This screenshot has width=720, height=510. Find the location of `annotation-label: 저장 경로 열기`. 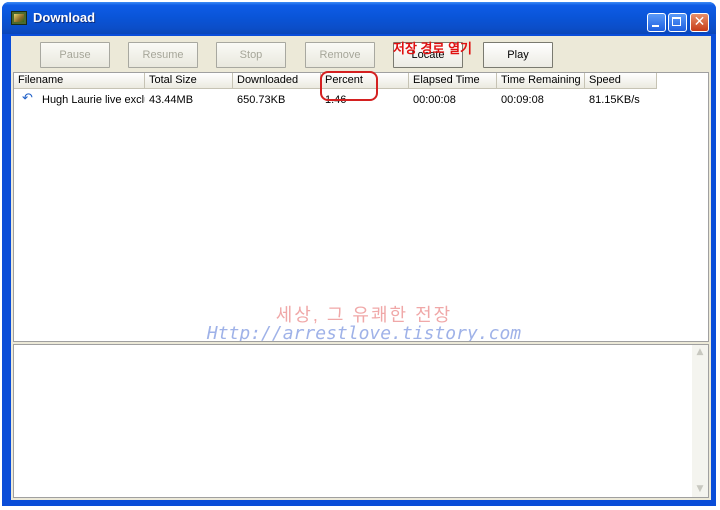

annotation-label: 저장 경로 열기 is located at coordinates (432, 48).